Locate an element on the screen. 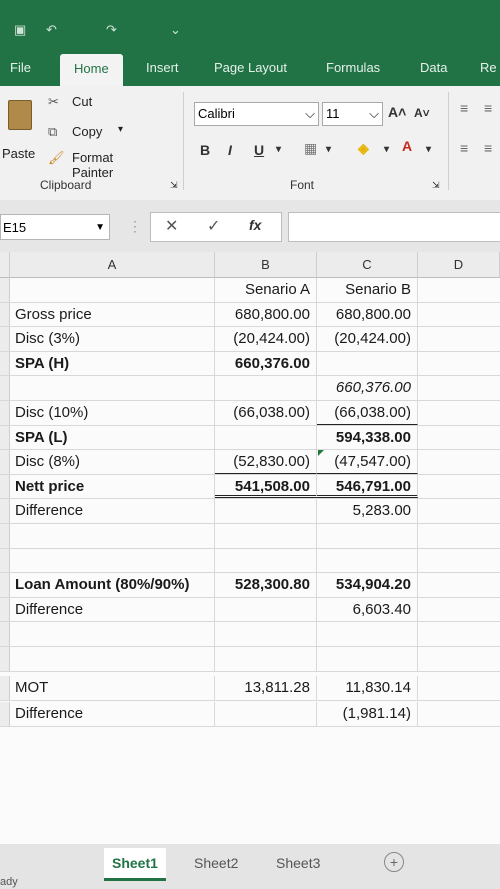  tab-page-layout: Page Layout is located at coordinates (250, 67).